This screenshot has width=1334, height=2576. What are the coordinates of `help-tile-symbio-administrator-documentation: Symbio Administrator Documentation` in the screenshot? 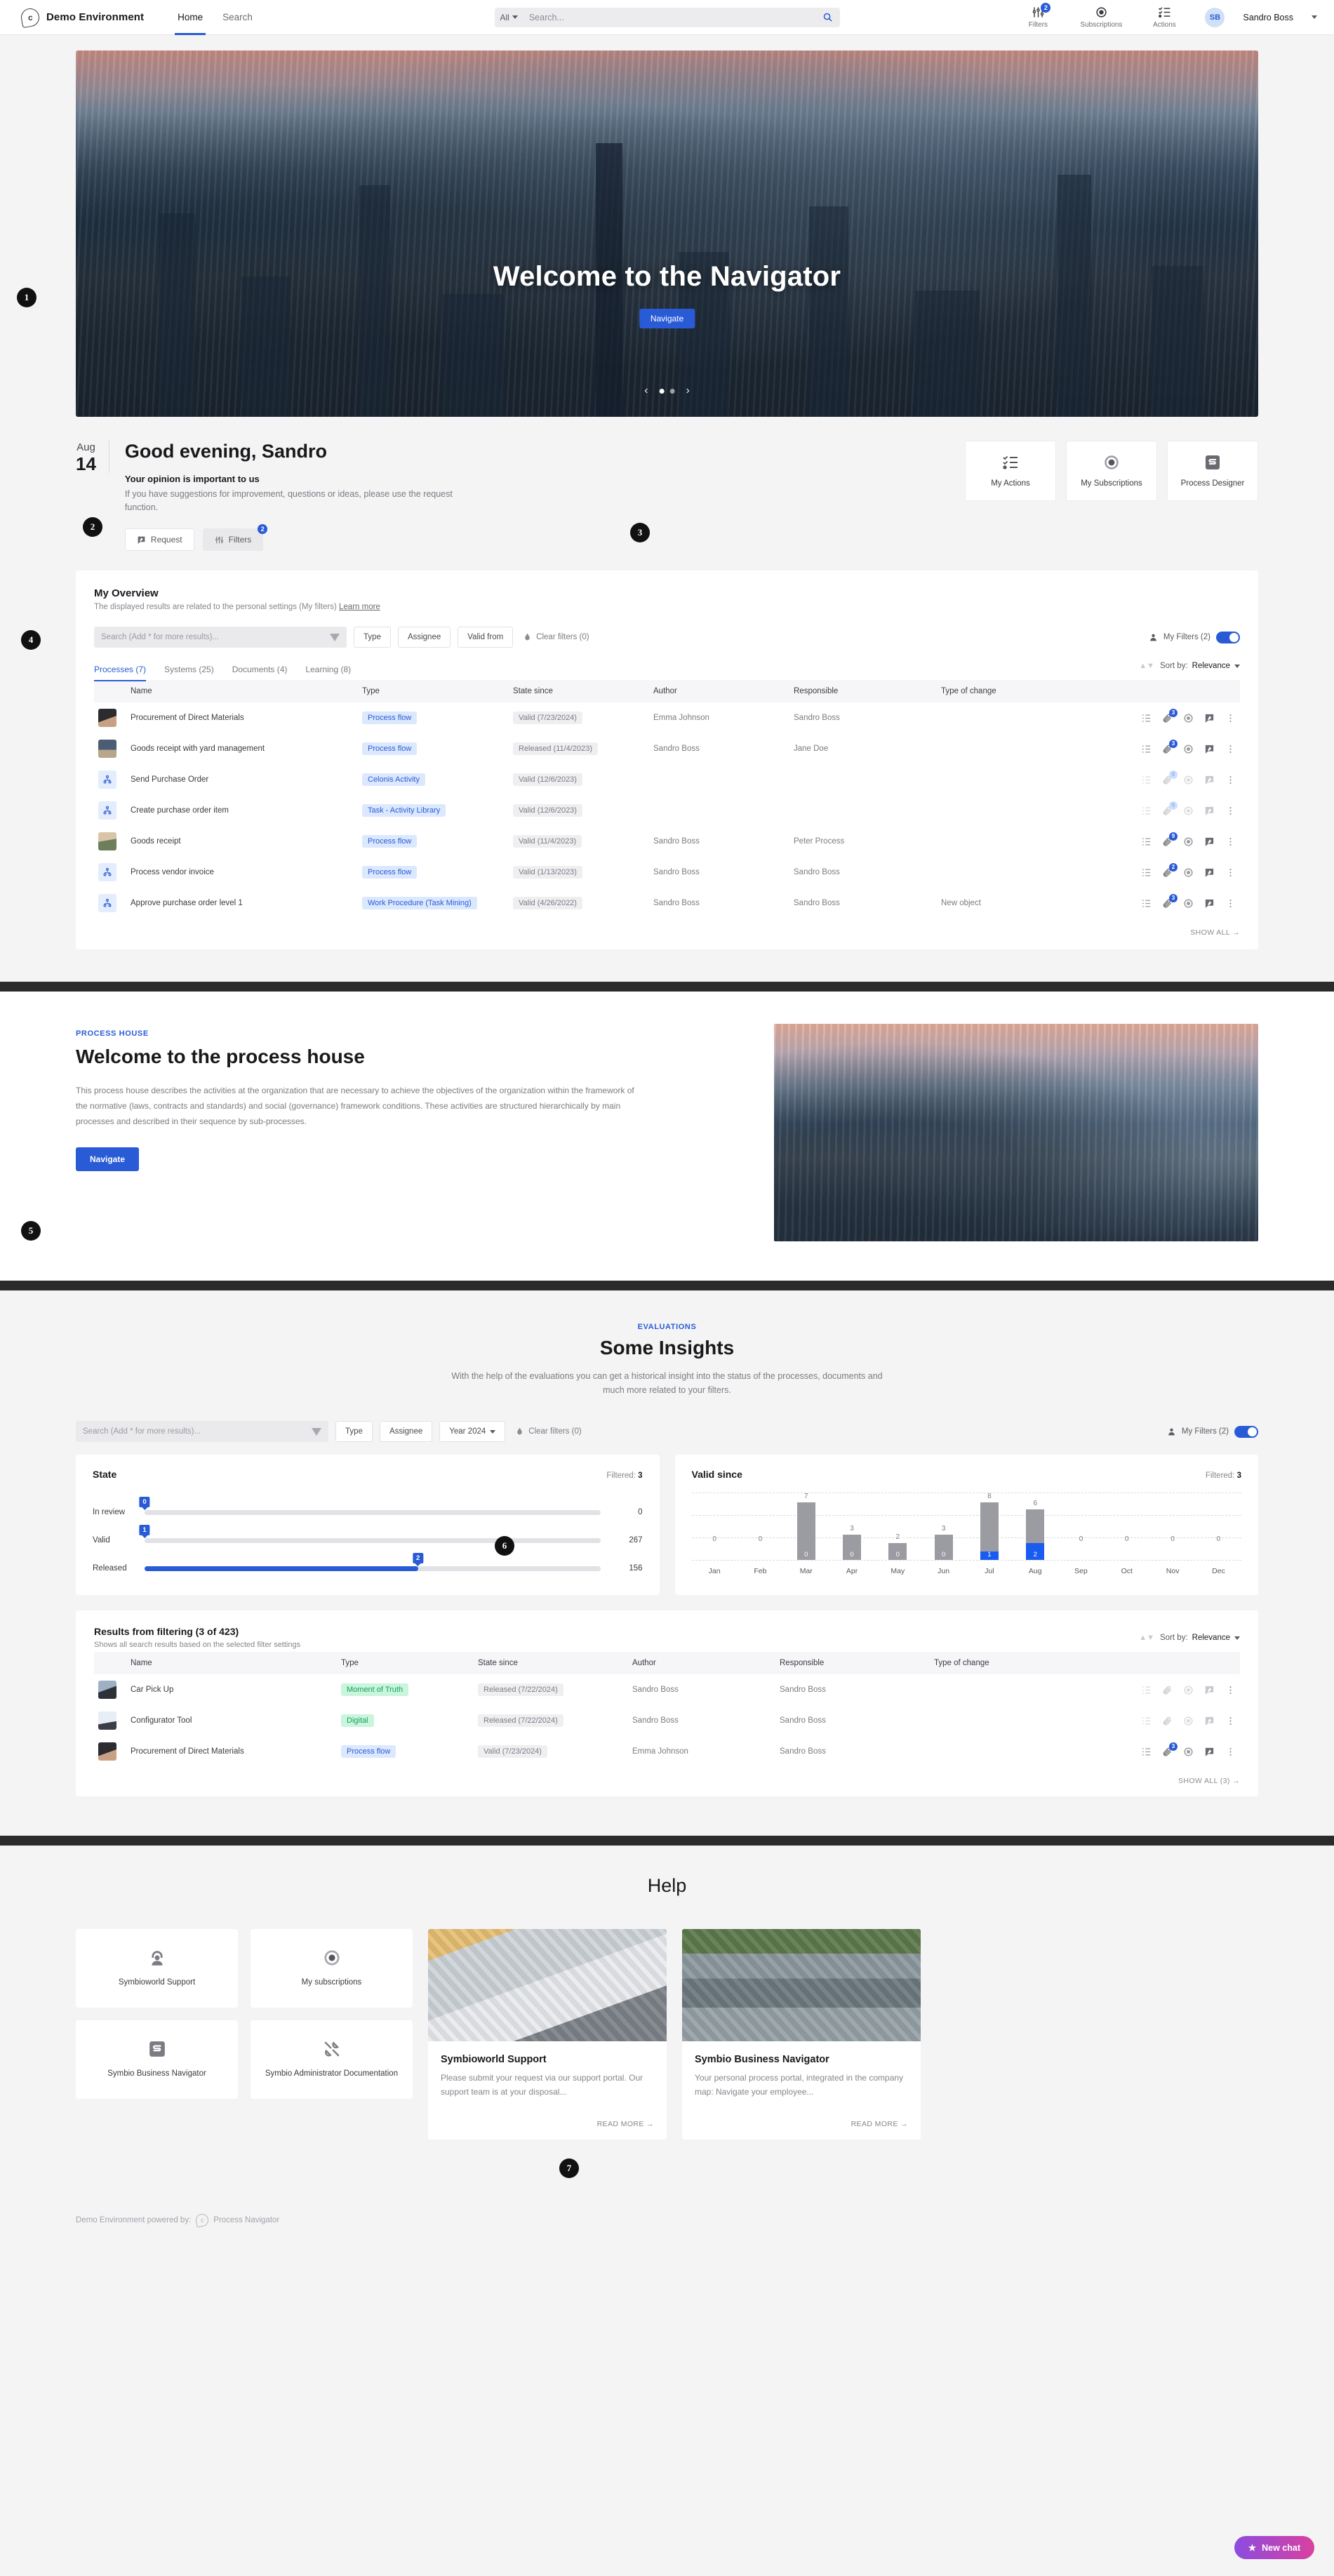 It's located at (332, 2059).